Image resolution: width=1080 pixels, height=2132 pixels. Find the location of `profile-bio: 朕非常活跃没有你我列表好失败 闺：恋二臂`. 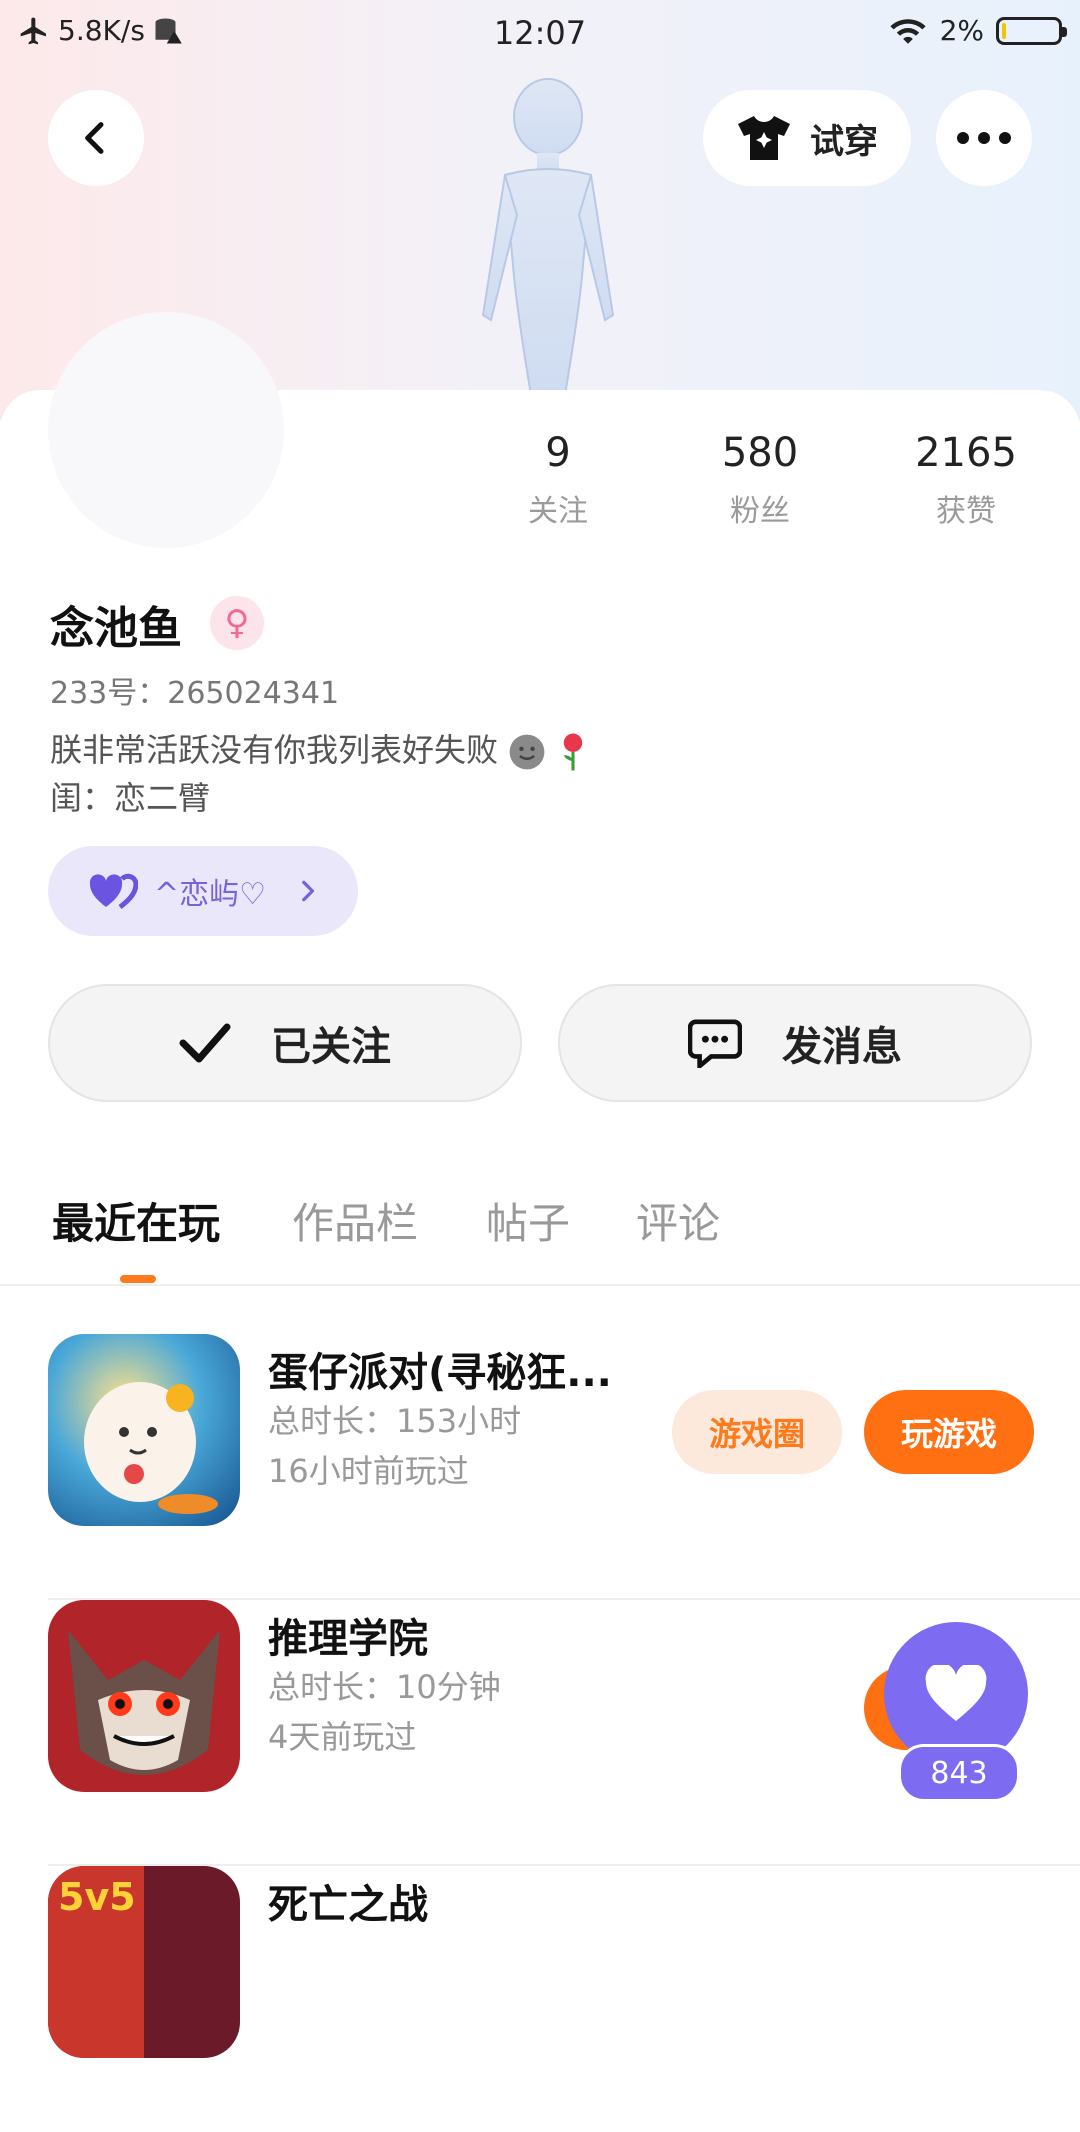

profile-bio: 朕非常活跃没有你我列表好失败 闺：恋二臂 is located at coordinates (320, 774).